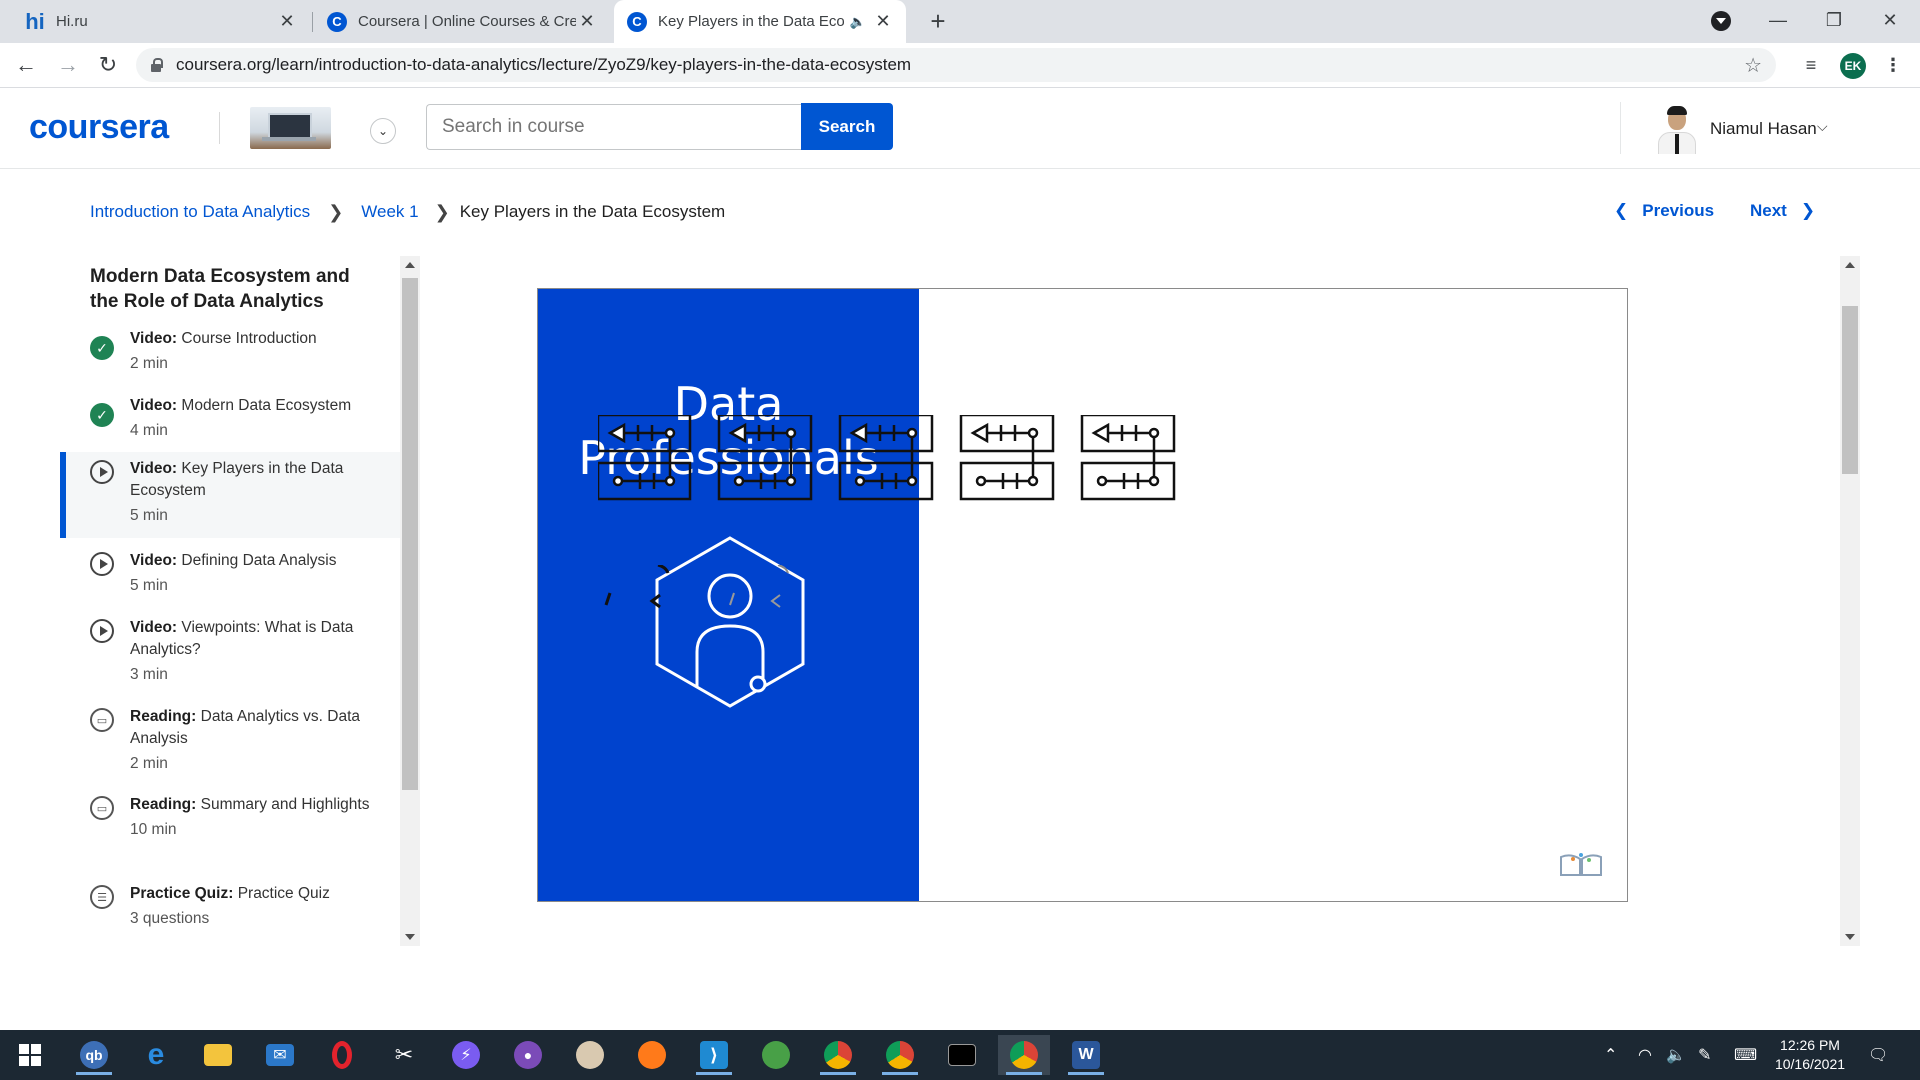  I want to click on sidebar-scrollbar, so click(410, 601).